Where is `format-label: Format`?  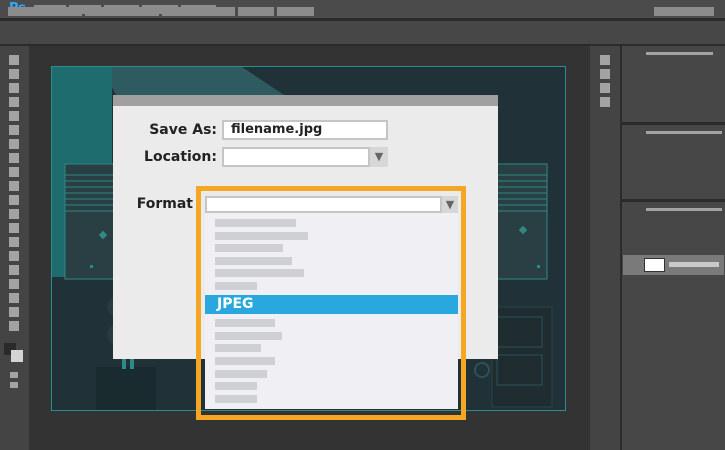 format-label: Format is located at coordinates (164, 204).